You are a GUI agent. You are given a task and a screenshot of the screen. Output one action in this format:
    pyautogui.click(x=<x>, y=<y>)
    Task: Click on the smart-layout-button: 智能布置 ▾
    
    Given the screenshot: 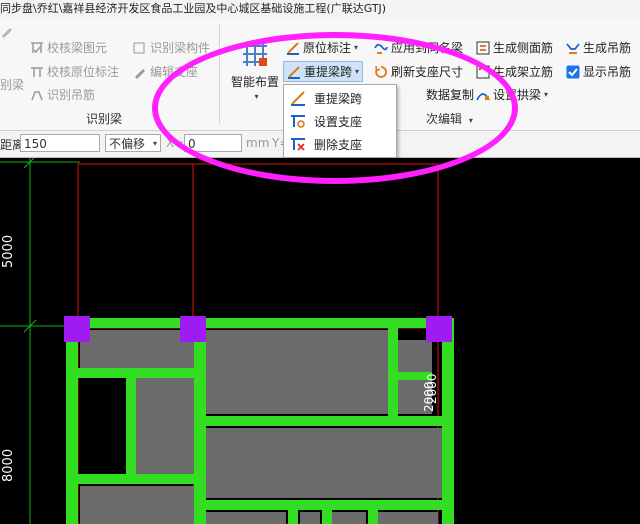 What is the action you would take?
    pyautogui.click(x=255, y=69)
    